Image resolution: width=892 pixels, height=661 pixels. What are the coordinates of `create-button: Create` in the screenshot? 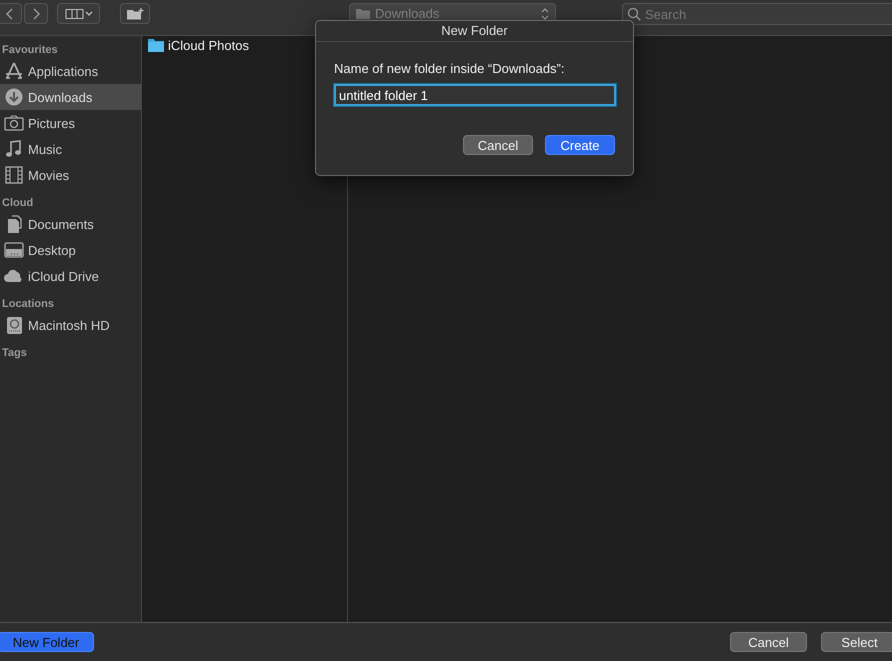 It's located at (580, 145).